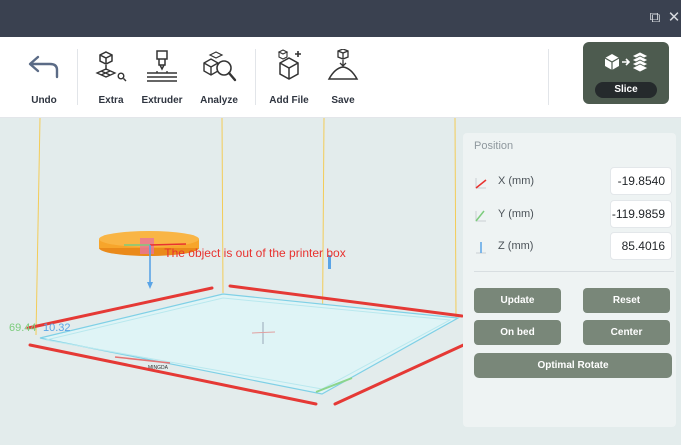 The width and height of the screenshot is (681, 445). Describe the element at coordinates (673, 18) in the screenshot. I see `close-window-icon: ✕` at that location.